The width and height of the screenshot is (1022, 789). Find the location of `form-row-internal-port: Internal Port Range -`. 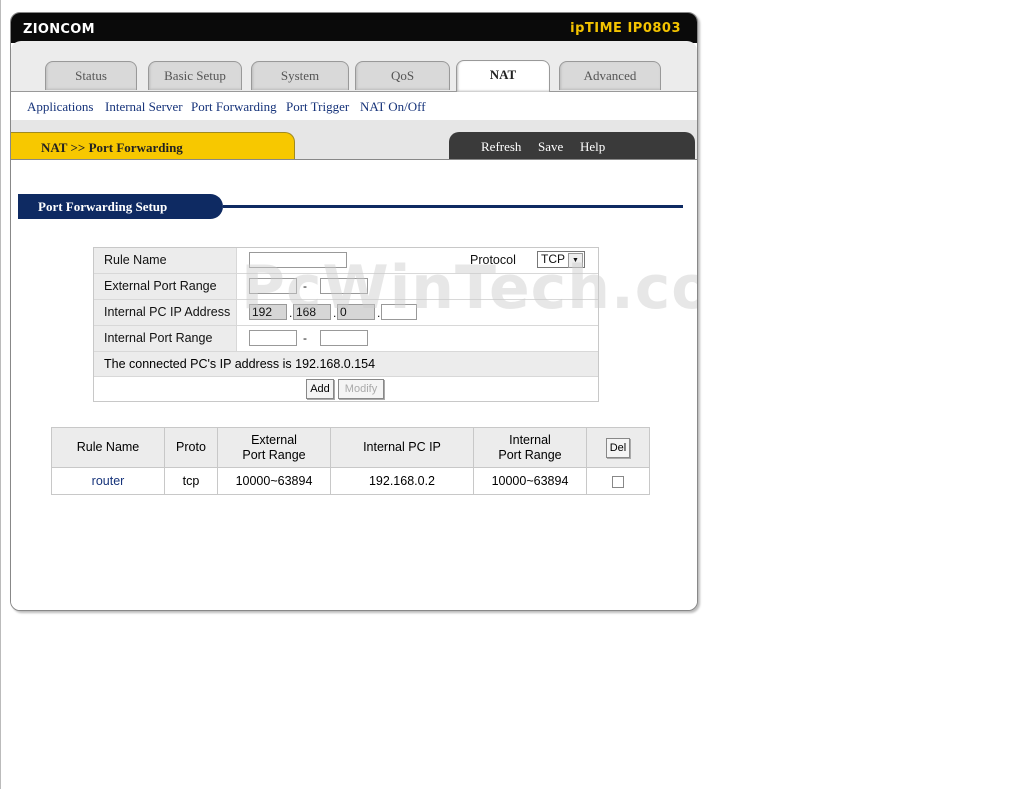

form-row-internal-port: Internal Port Range - is located at coordinates (346, 339).